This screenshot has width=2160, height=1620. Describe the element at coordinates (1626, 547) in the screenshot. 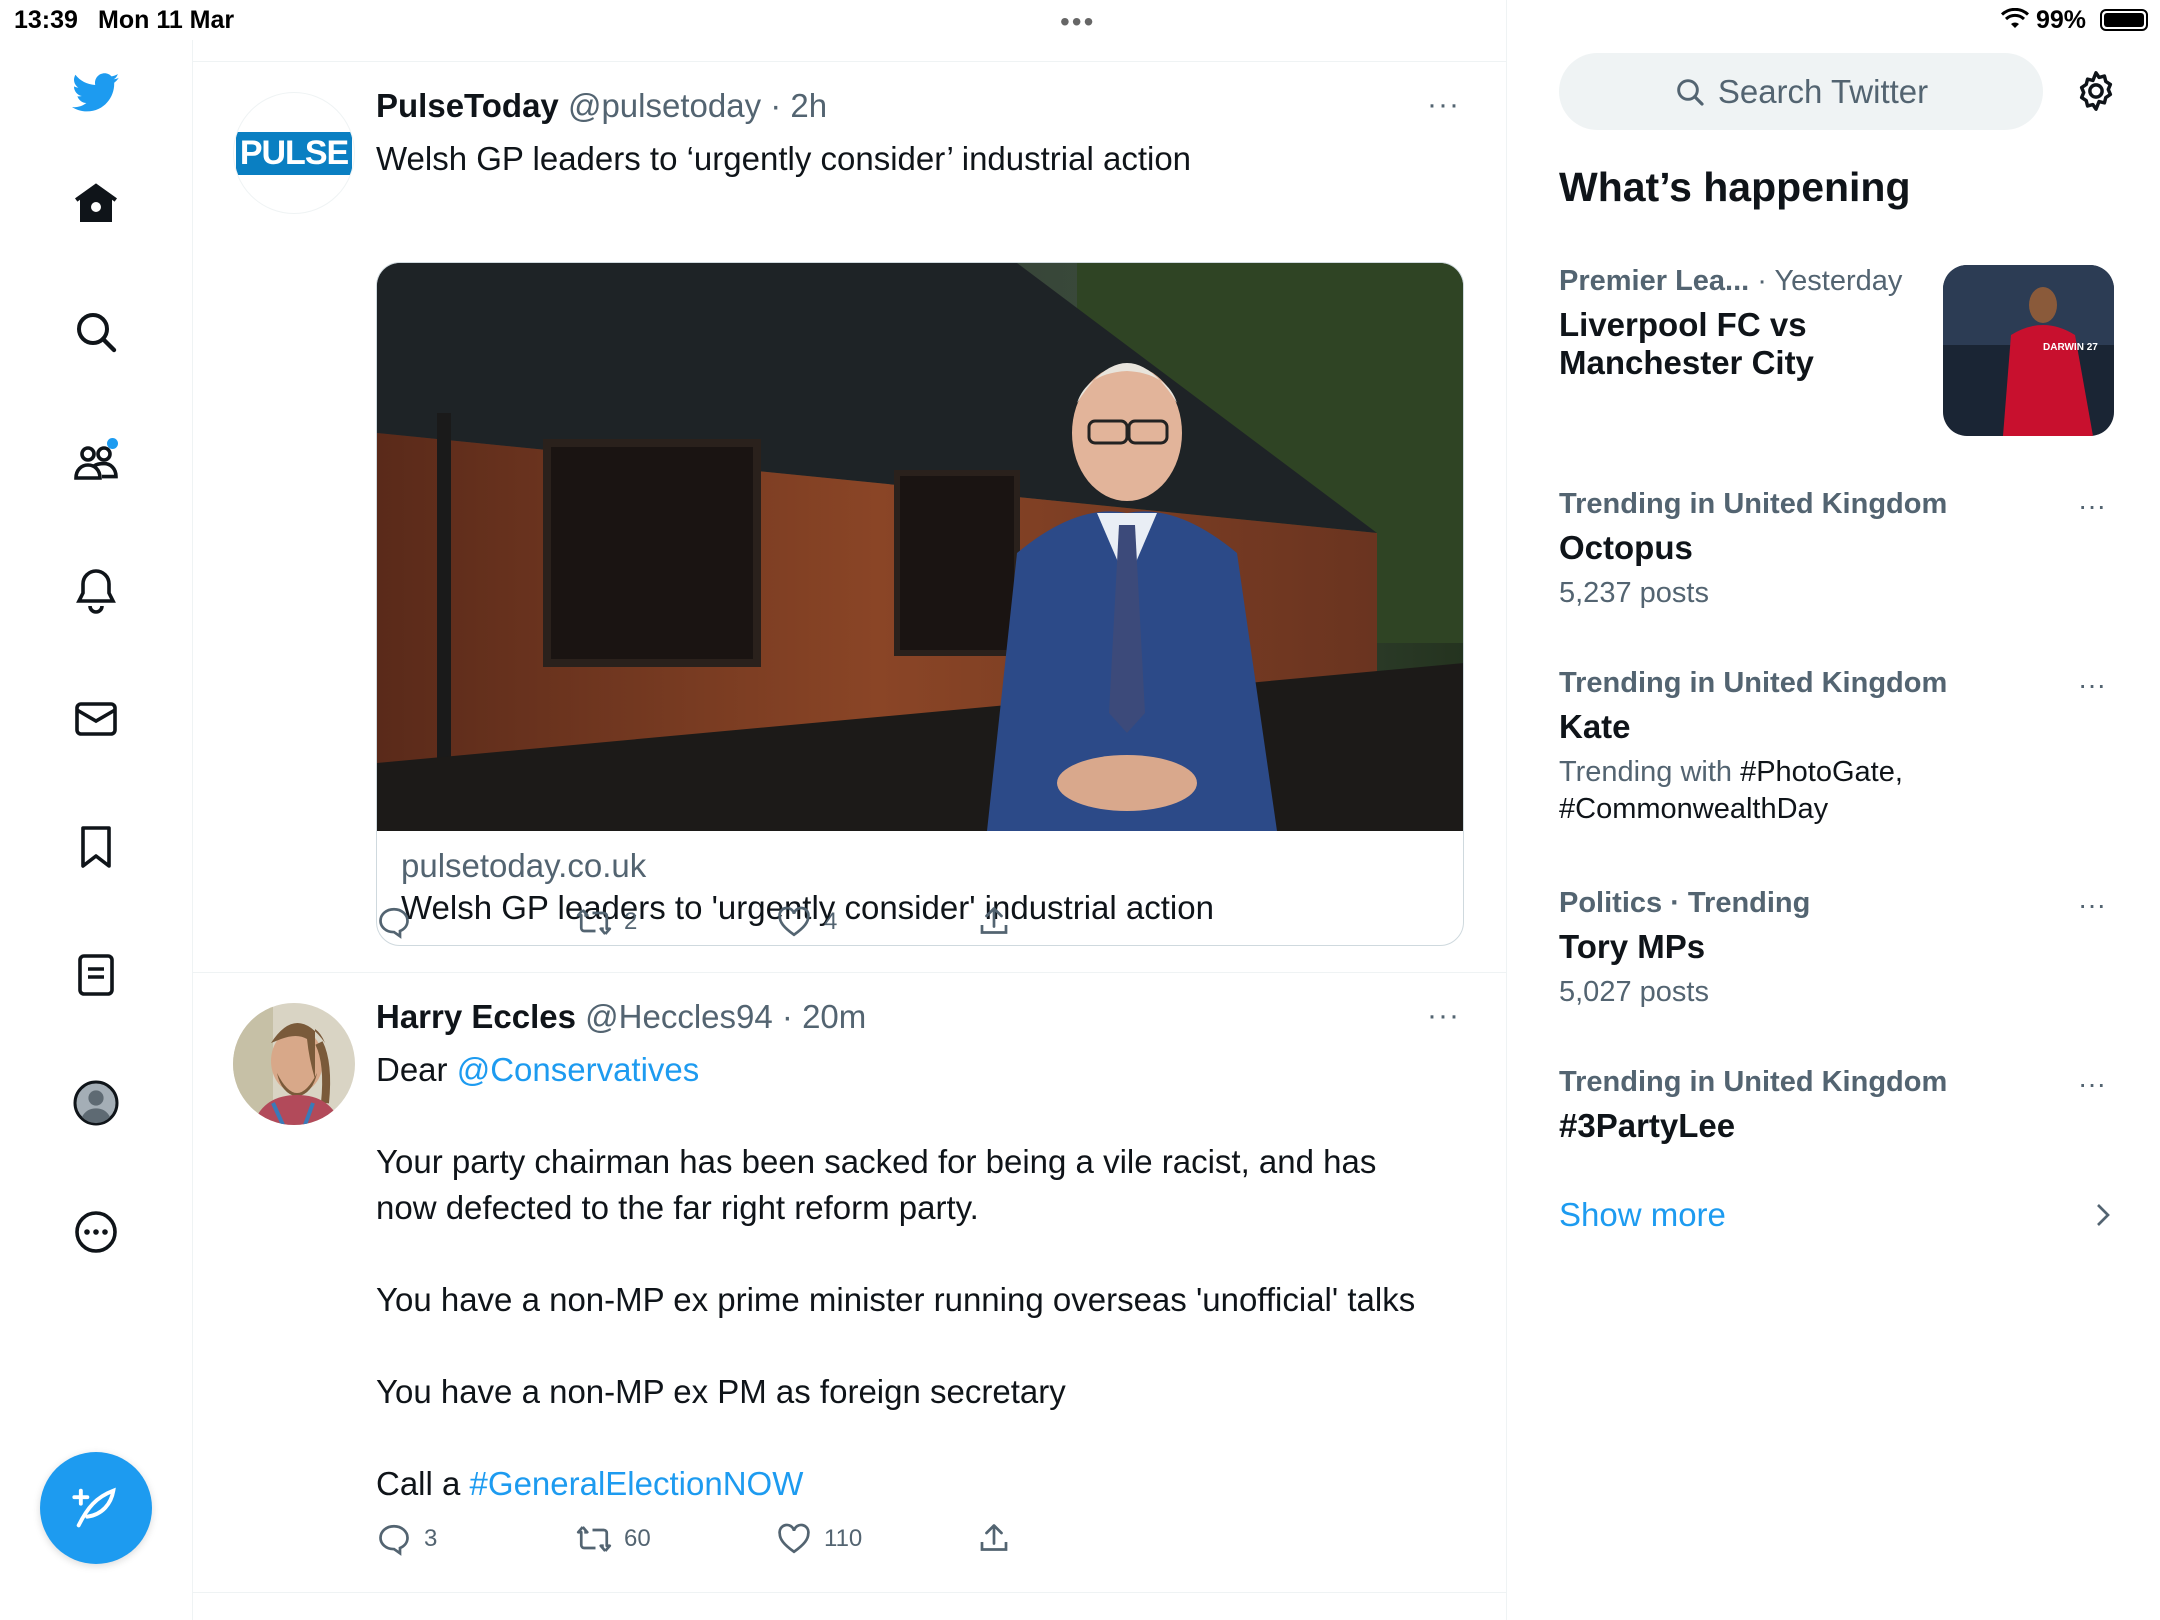

I see `trend-topic: Octopus` at that location.